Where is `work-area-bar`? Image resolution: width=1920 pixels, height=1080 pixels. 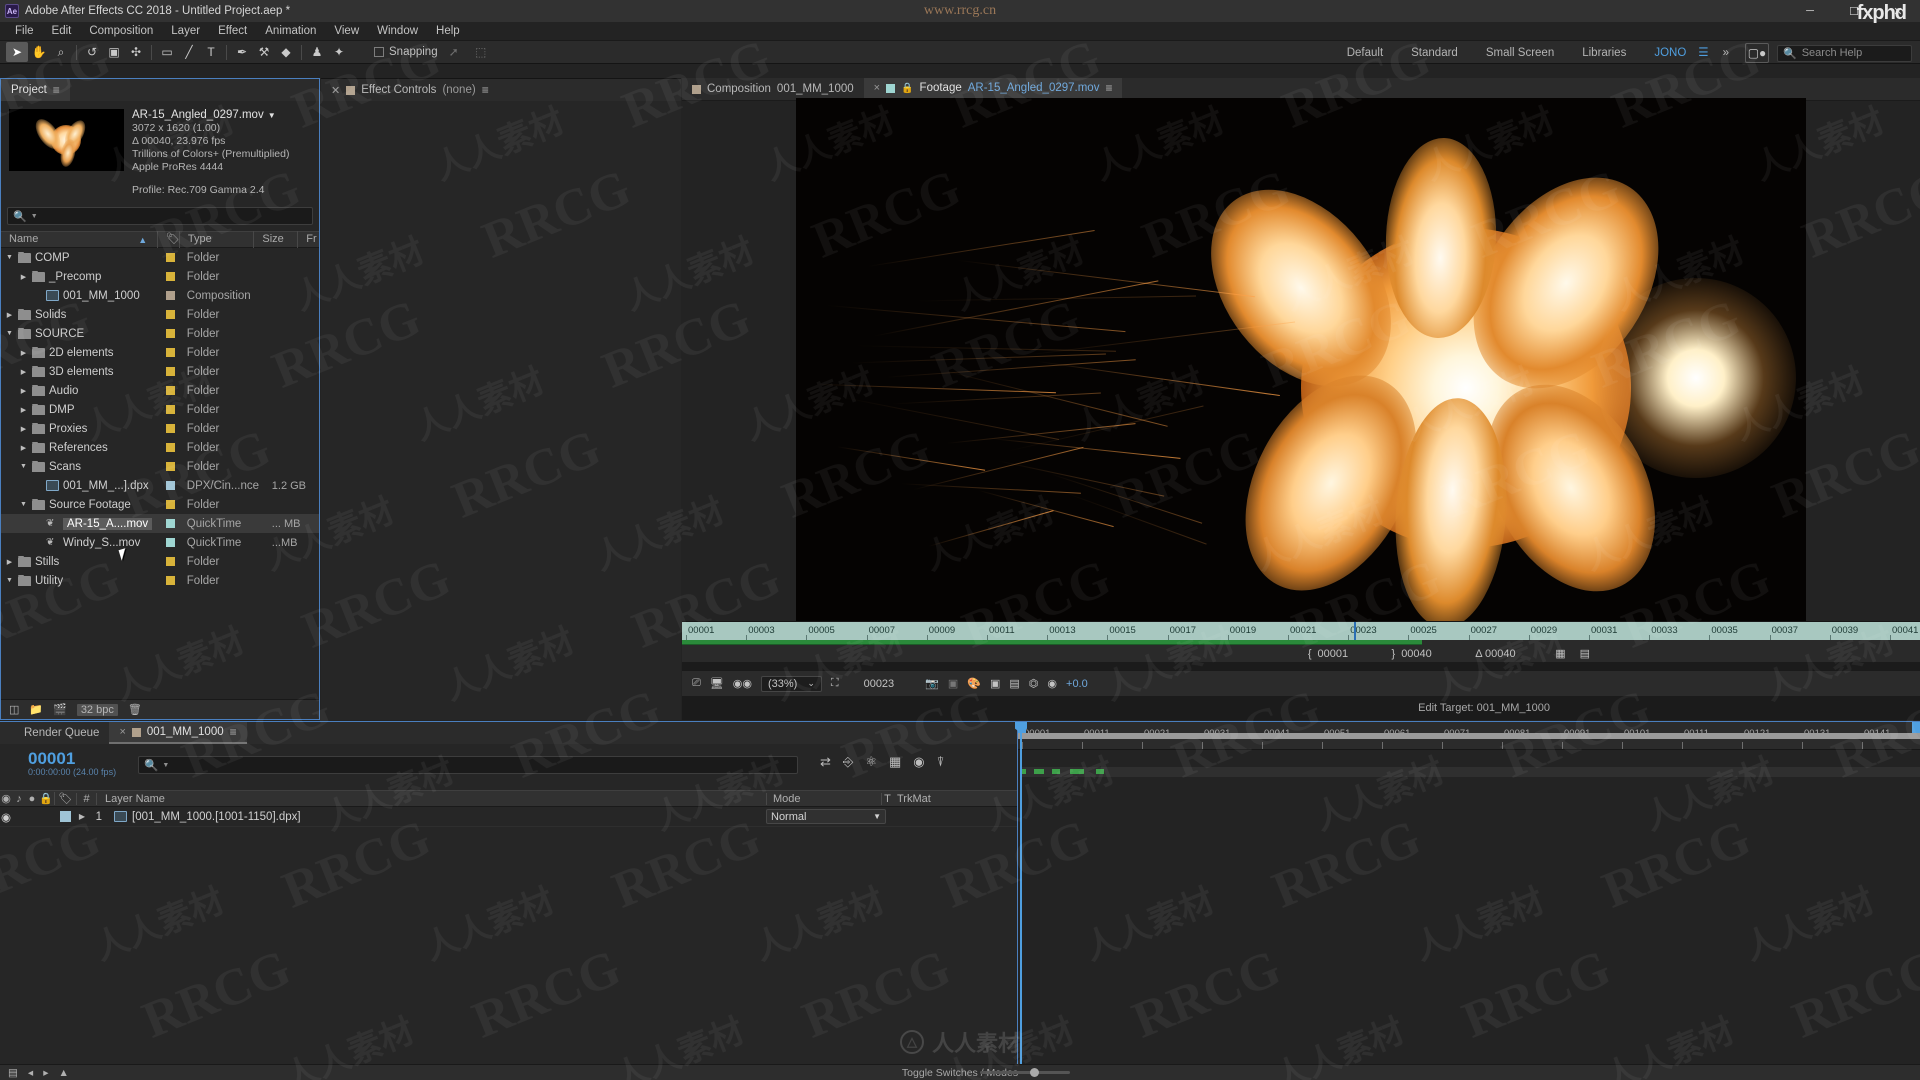 work-area-bar is located at coordinates (1469, 736).